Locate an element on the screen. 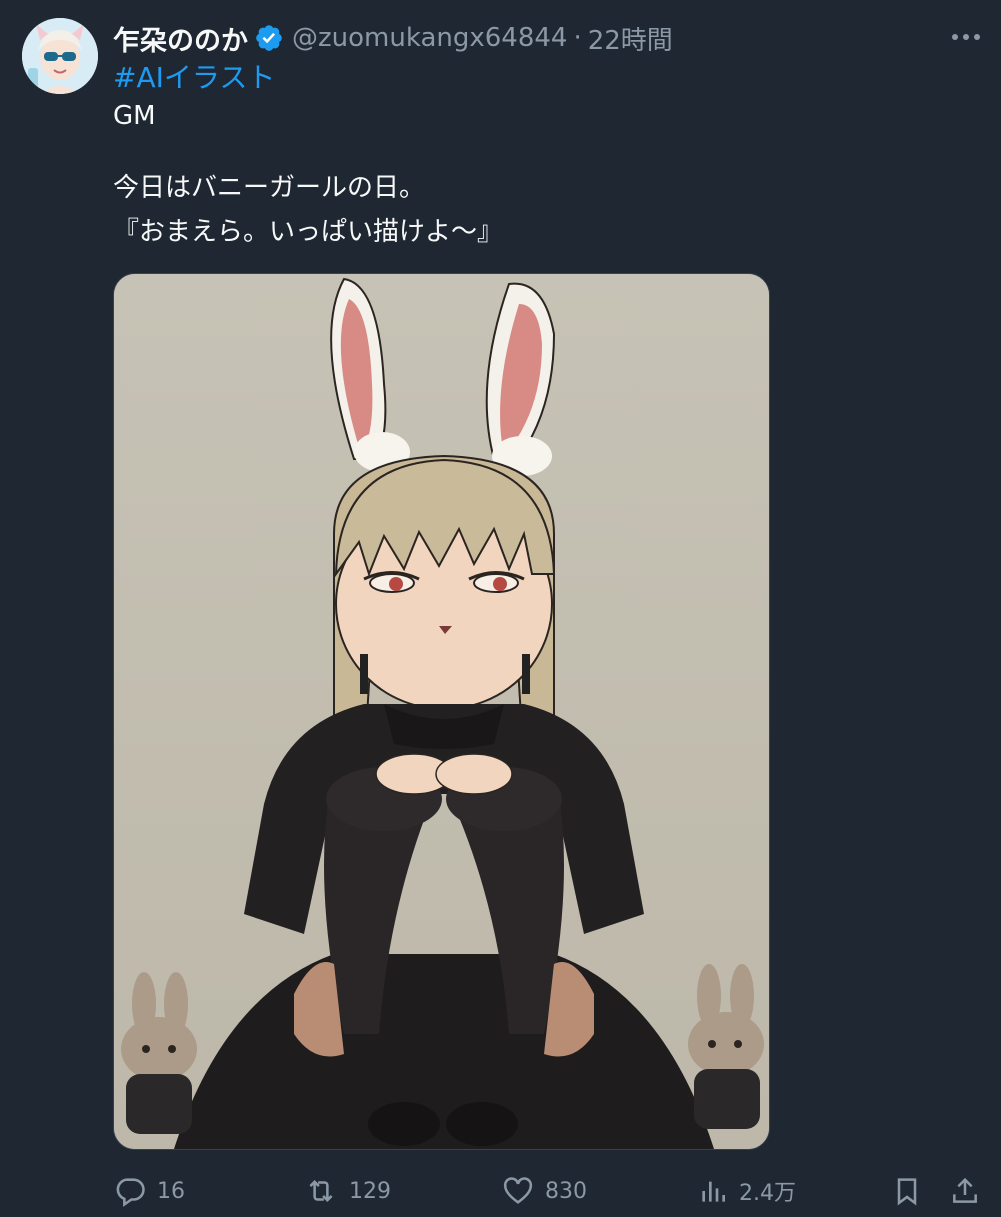  avatar is located at coordinates (60, 56).